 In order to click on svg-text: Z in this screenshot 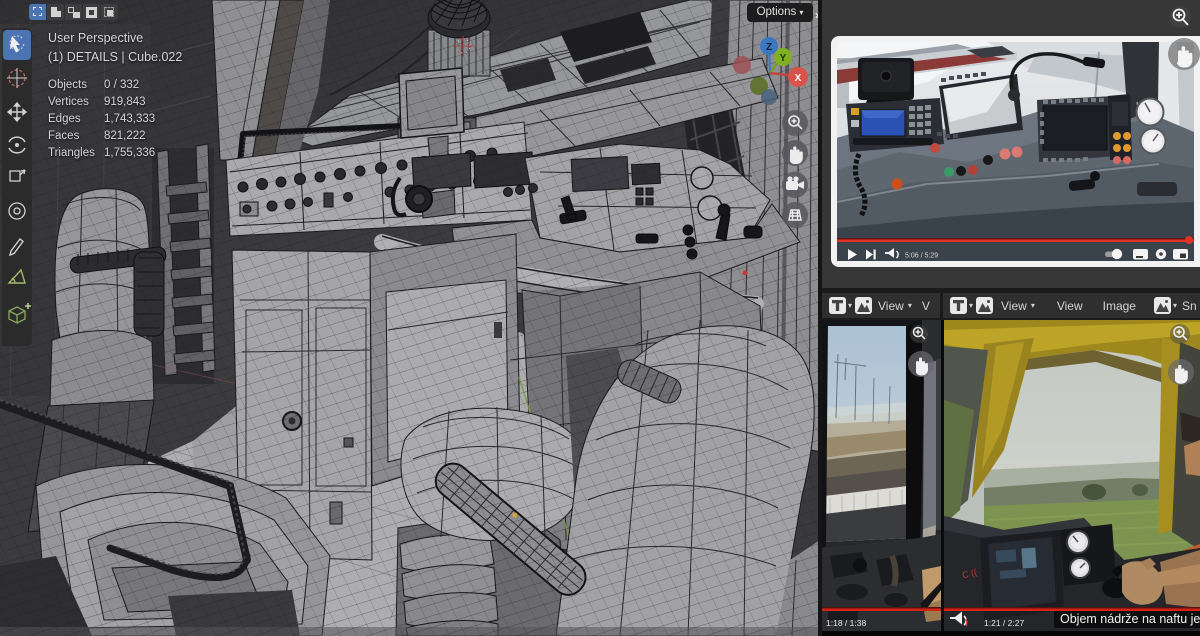, I will do `click(769, 47)`.